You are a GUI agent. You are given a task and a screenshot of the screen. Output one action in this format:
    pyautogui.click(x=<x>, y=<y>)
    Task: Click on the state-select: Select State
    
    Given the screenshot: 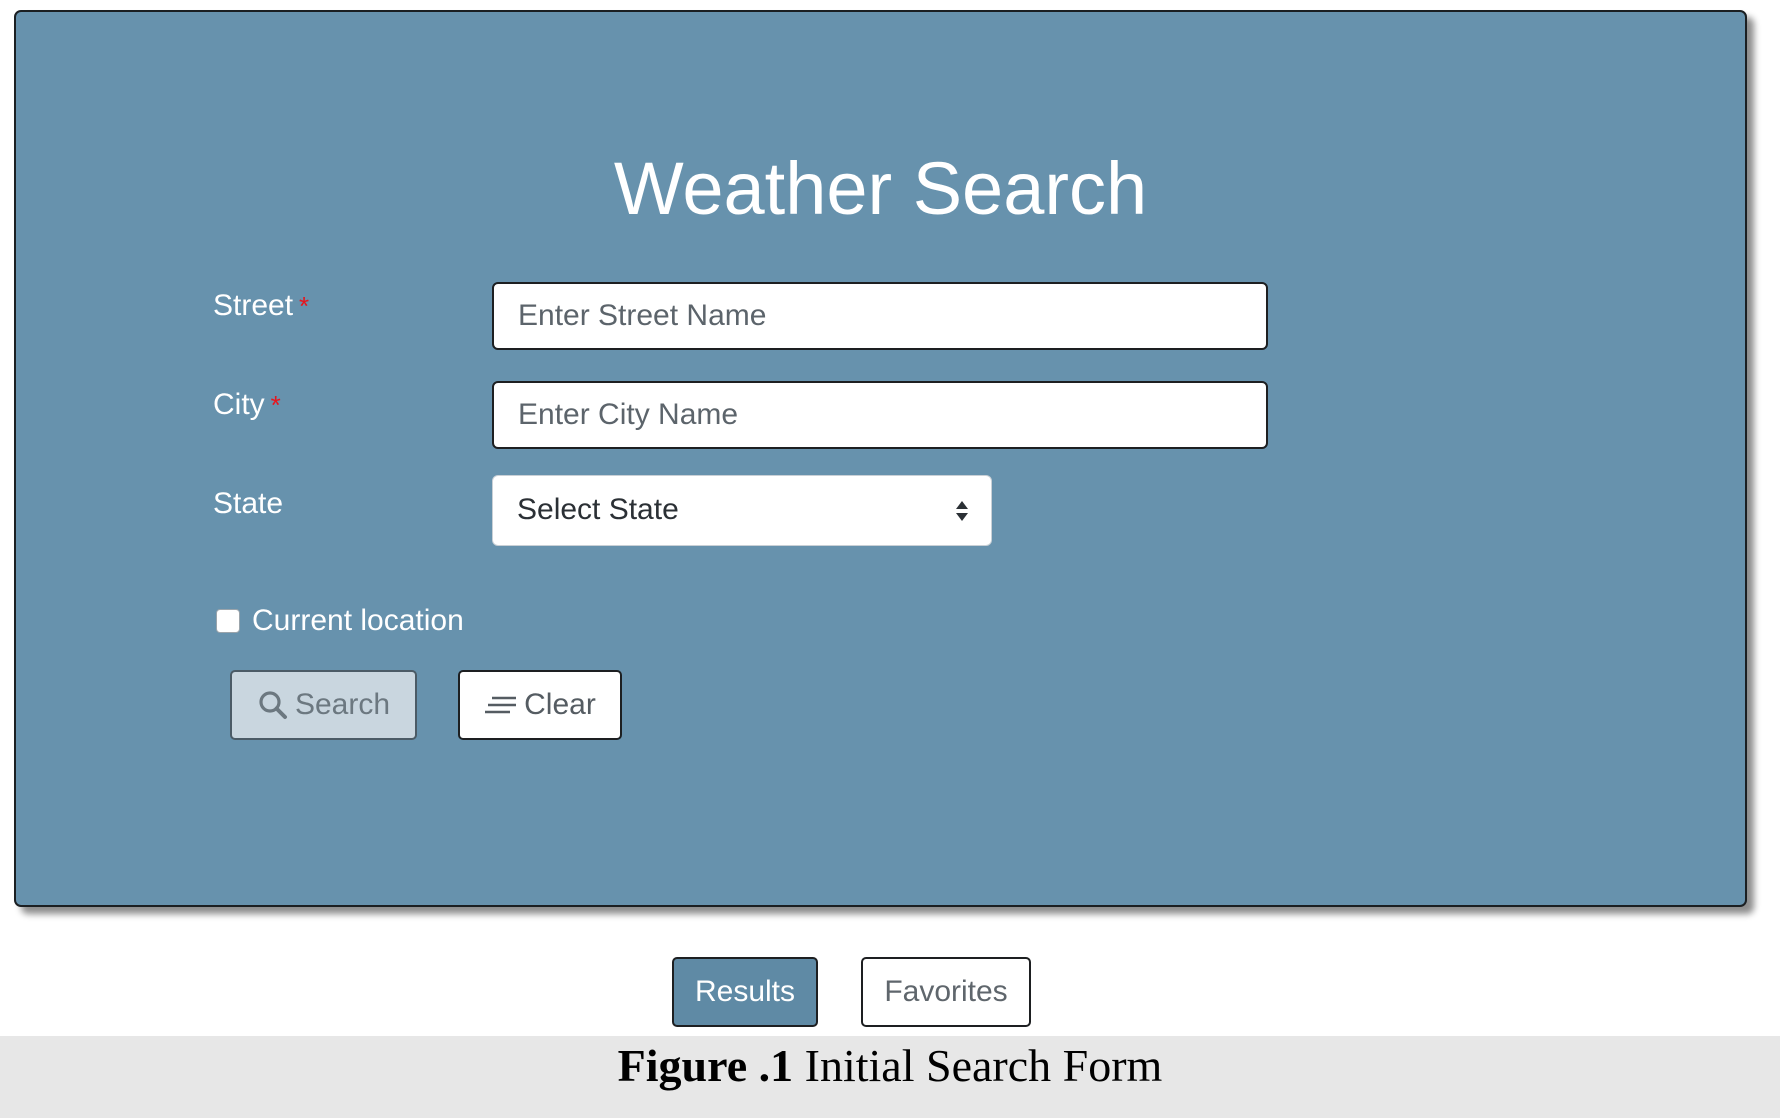 What is the action you would take?
    pyautogui.click(x=742, y=510)
    